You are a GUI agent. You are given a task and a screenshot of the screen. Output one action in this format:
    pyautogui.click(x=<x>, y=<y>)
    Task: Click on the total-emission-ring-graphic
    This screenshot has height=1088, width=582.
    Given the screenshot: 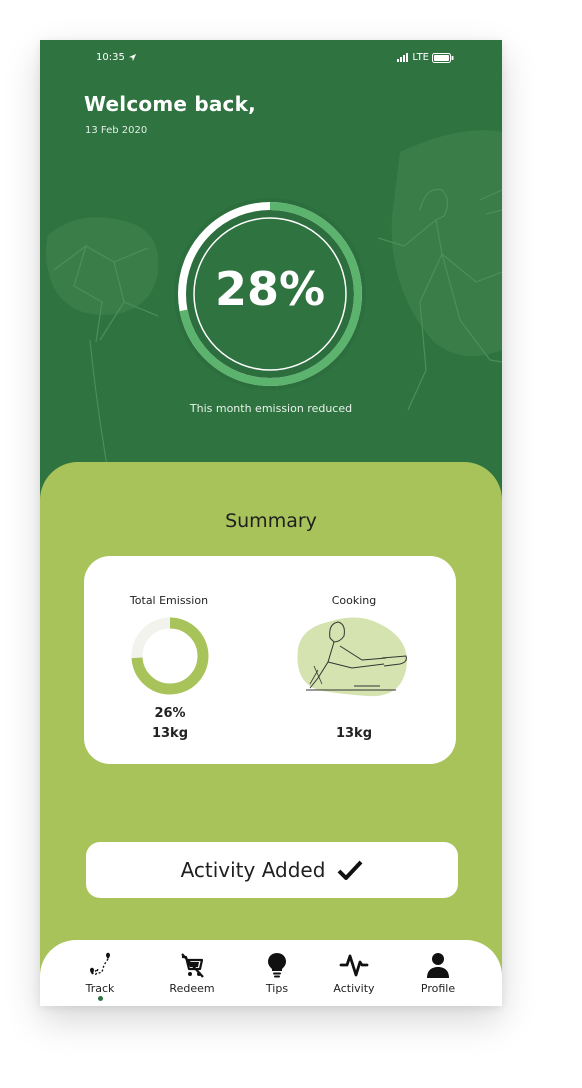 What is the action you would take?
    pyautogui.click(x=170, y=656)
    